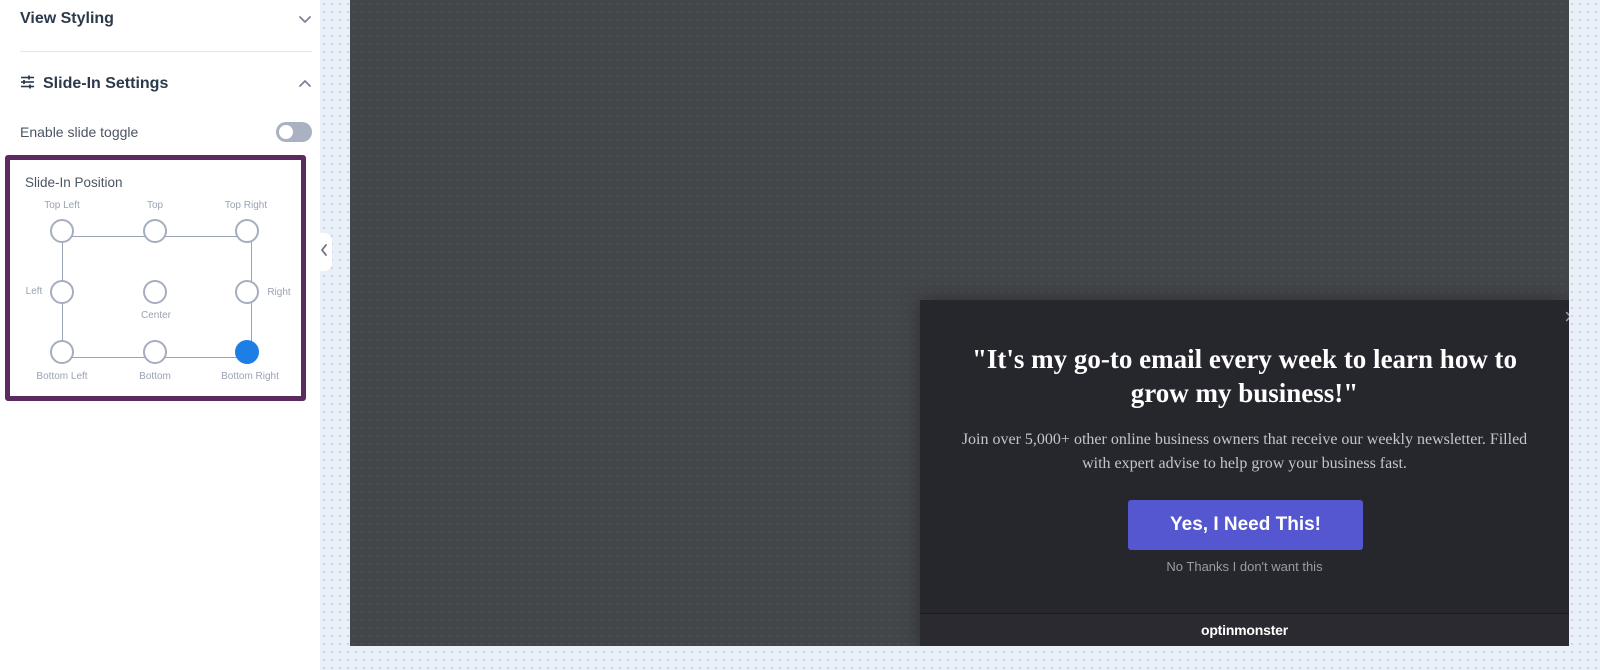  Describe the element at coordinates (166, 51) in the screenshot. I see `section-divider` at that location.